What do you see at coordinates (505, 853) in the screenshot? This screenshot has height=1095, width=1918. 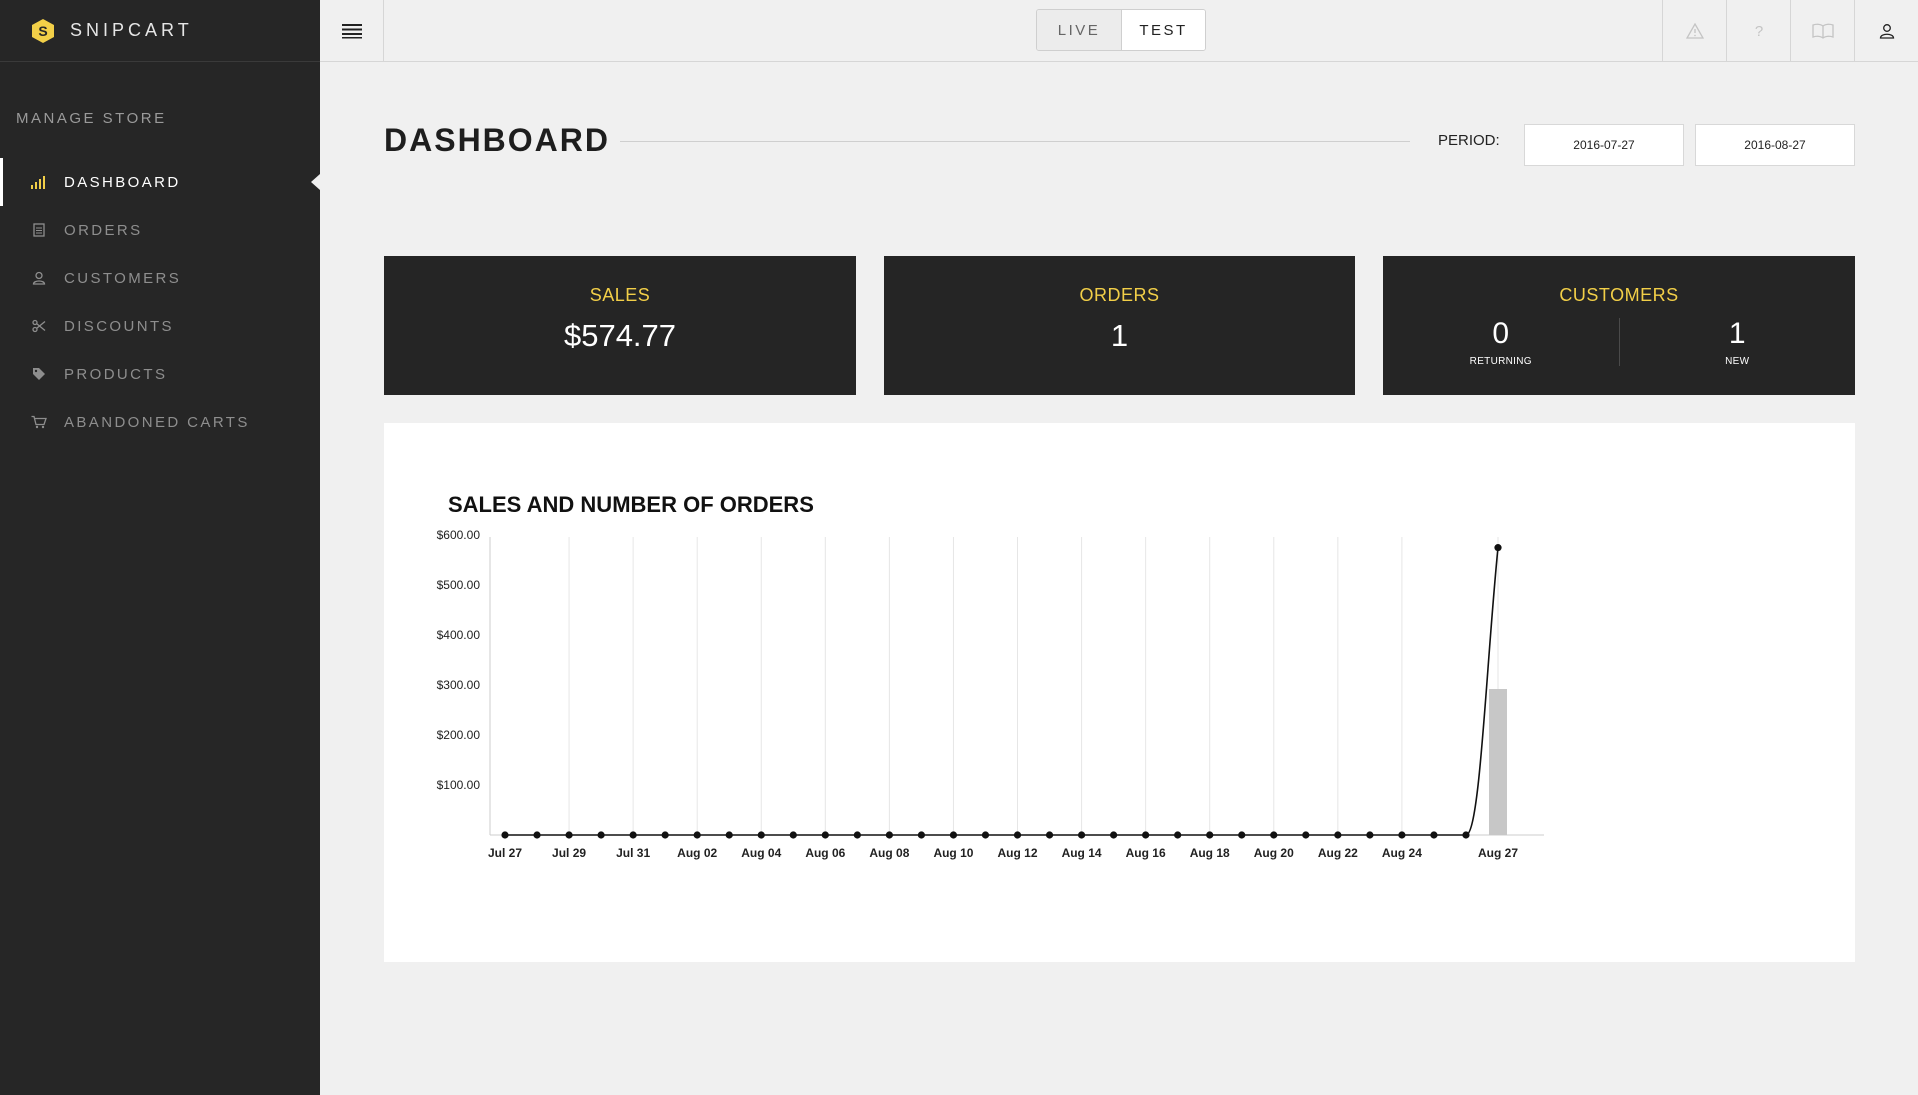 I see `x-tick-label: Jul 27` at bounding box center [505, 853].